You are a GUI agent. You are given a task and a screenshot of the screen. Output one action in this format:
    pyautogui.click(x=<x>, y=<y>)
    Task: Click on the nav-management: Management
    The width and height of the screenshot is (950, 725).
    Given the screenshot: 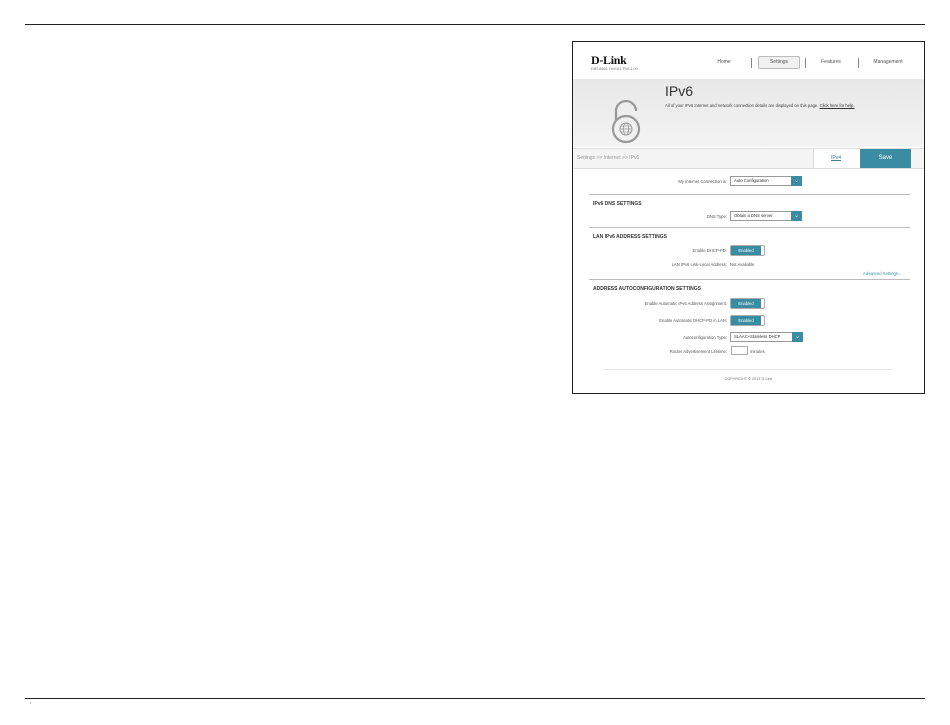 What is the action you would take?
    pyautogui.click(x=888, y=62)
    